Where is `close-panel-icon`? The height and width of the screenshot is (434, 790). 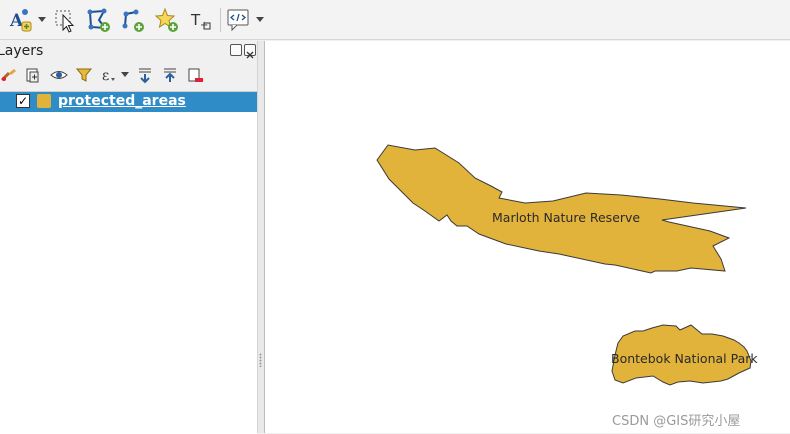
close-panel-icon is located at coordinates (250, 51).